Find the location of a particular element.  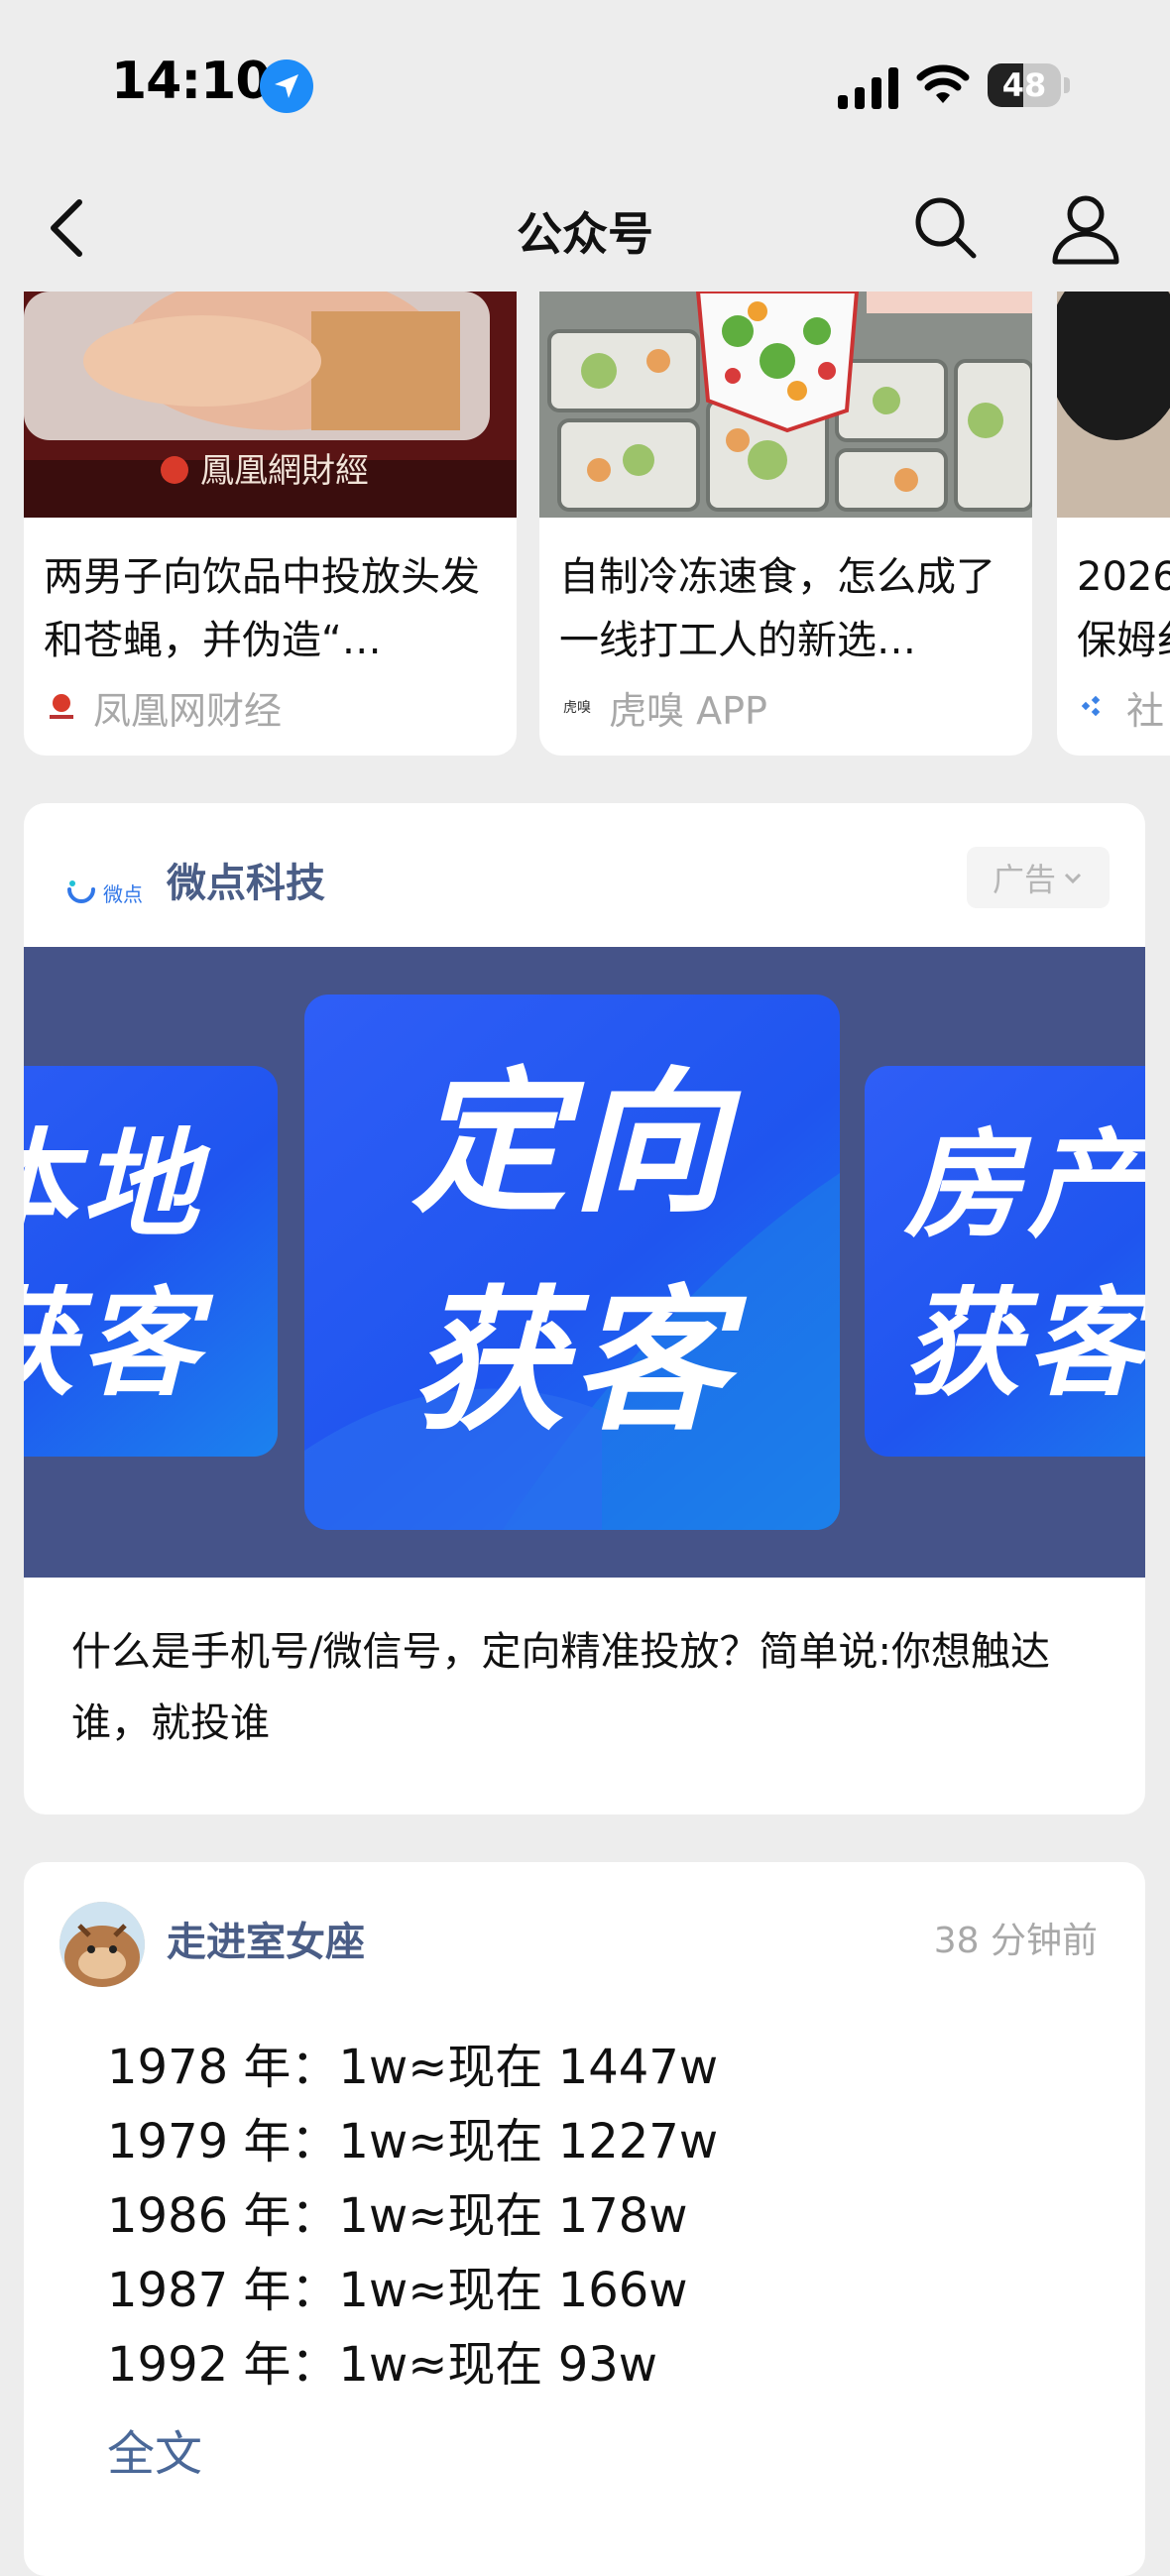

article-title: 2026 保姆纟 is located at coordinates (1123, 608).